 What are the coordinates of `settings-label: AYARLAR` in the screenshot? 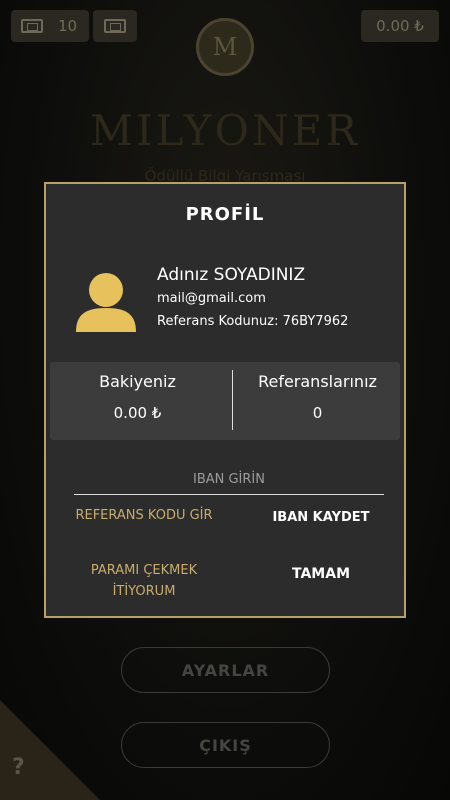 It's located at (225, 670).